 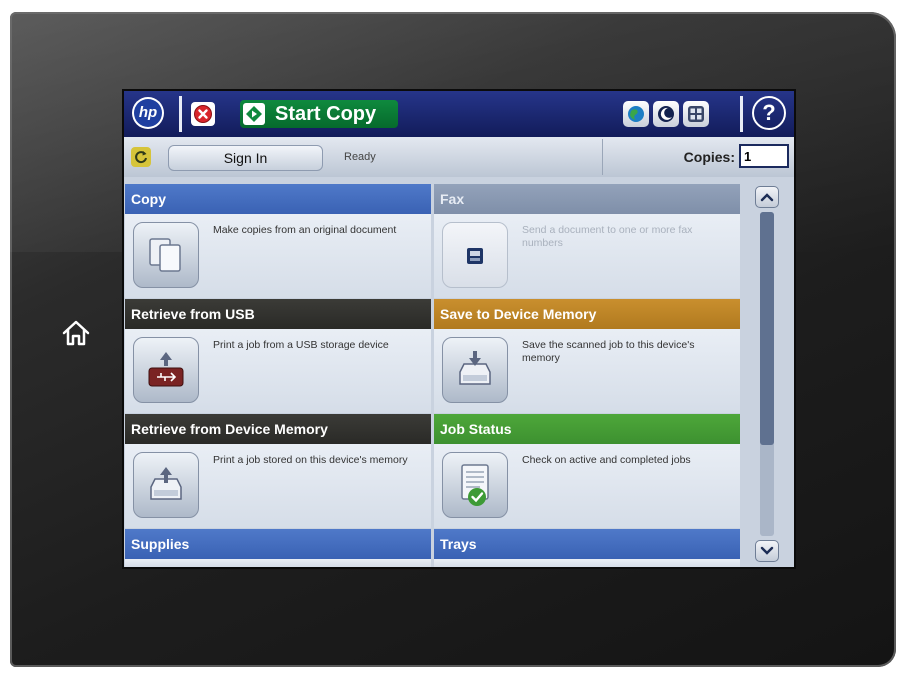 I want to click on chevron-down-icon, so click(x=767, y=550).